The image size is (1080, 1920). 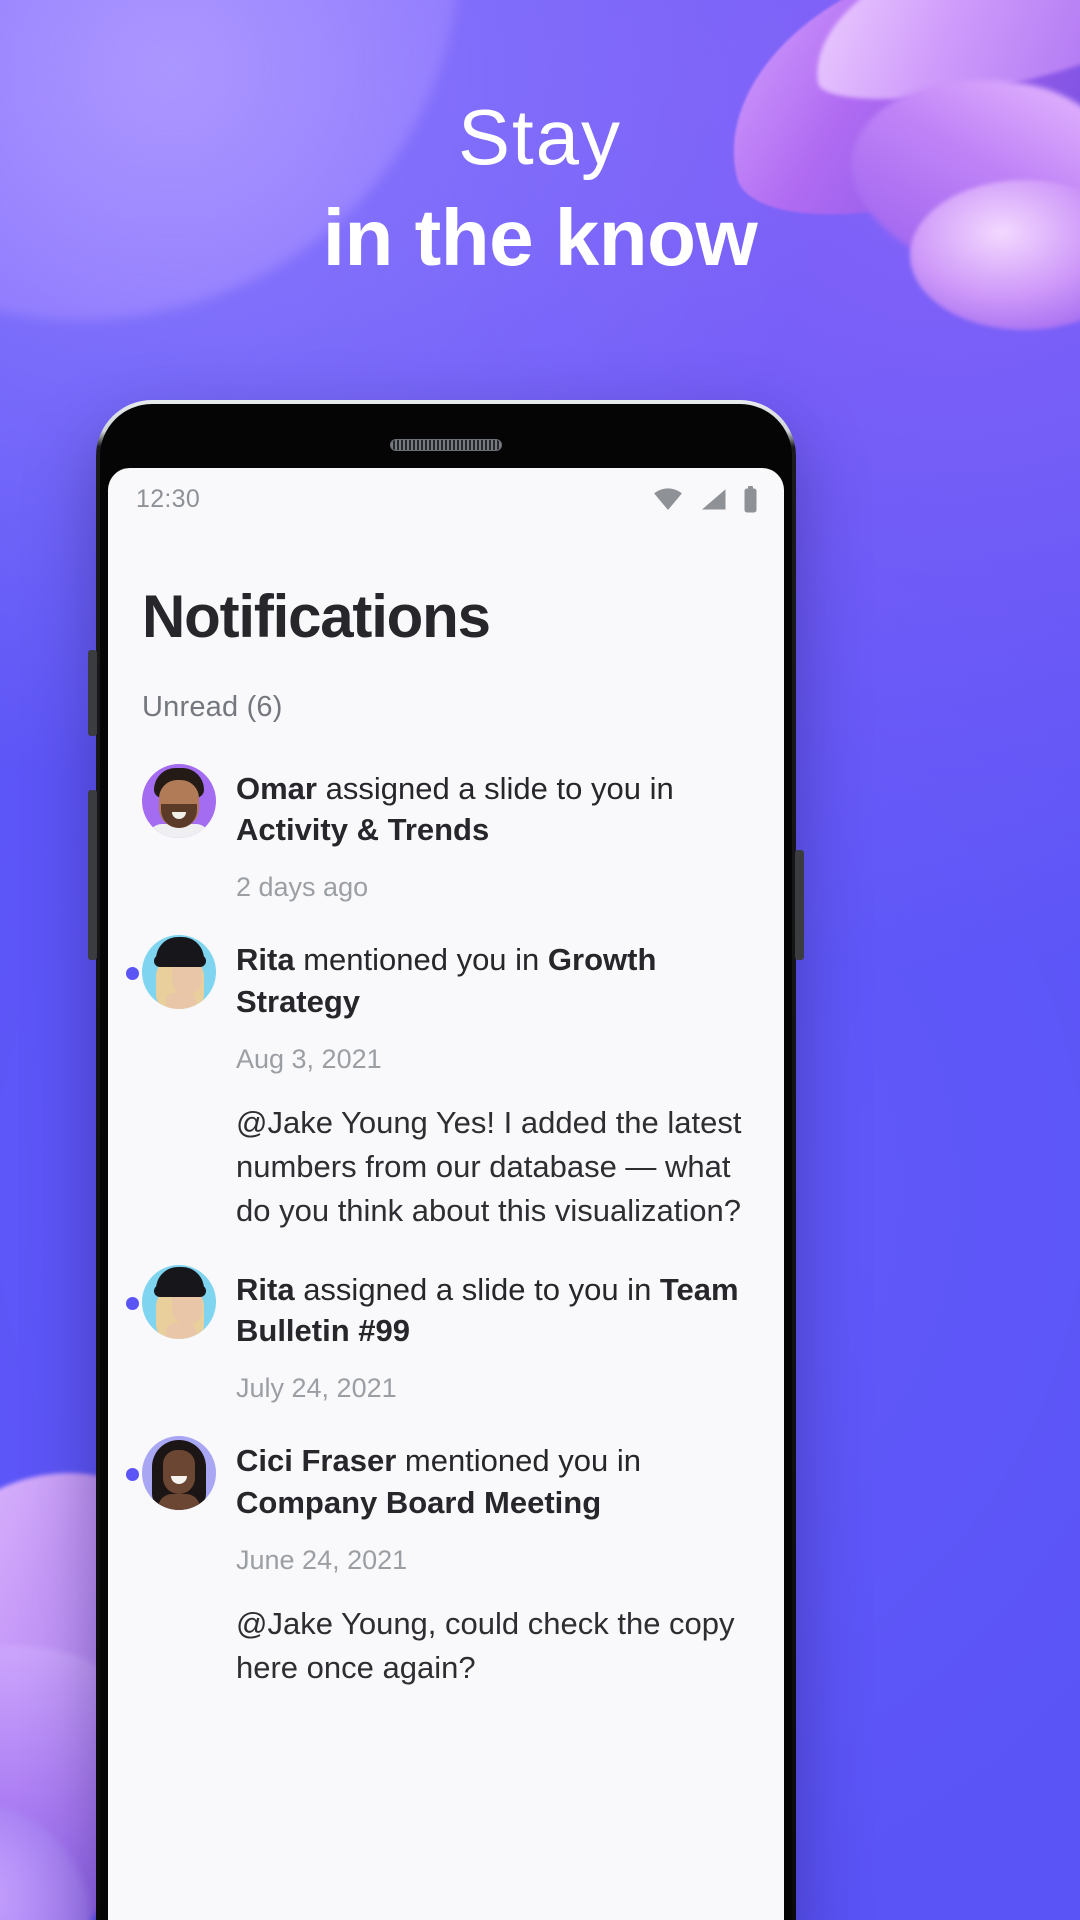 What do you see at coordinates (750, 499) in the screenshot?
I see `battery-icon` at bounding box center [750, 499].